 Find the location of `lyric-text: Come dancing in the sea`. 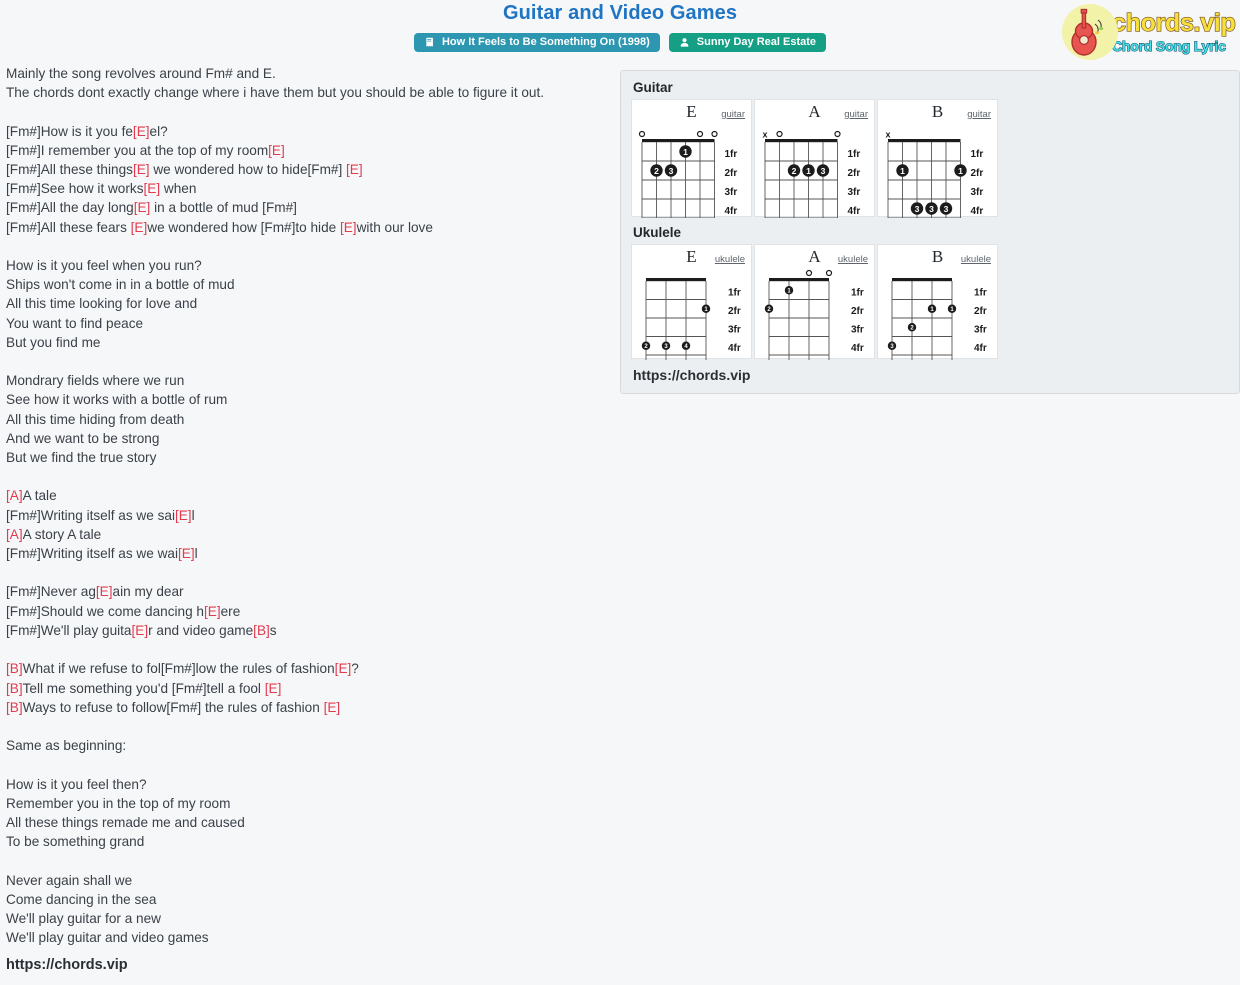

lyric-text: Come dancing in the sea is located at coordinates (81, 899).